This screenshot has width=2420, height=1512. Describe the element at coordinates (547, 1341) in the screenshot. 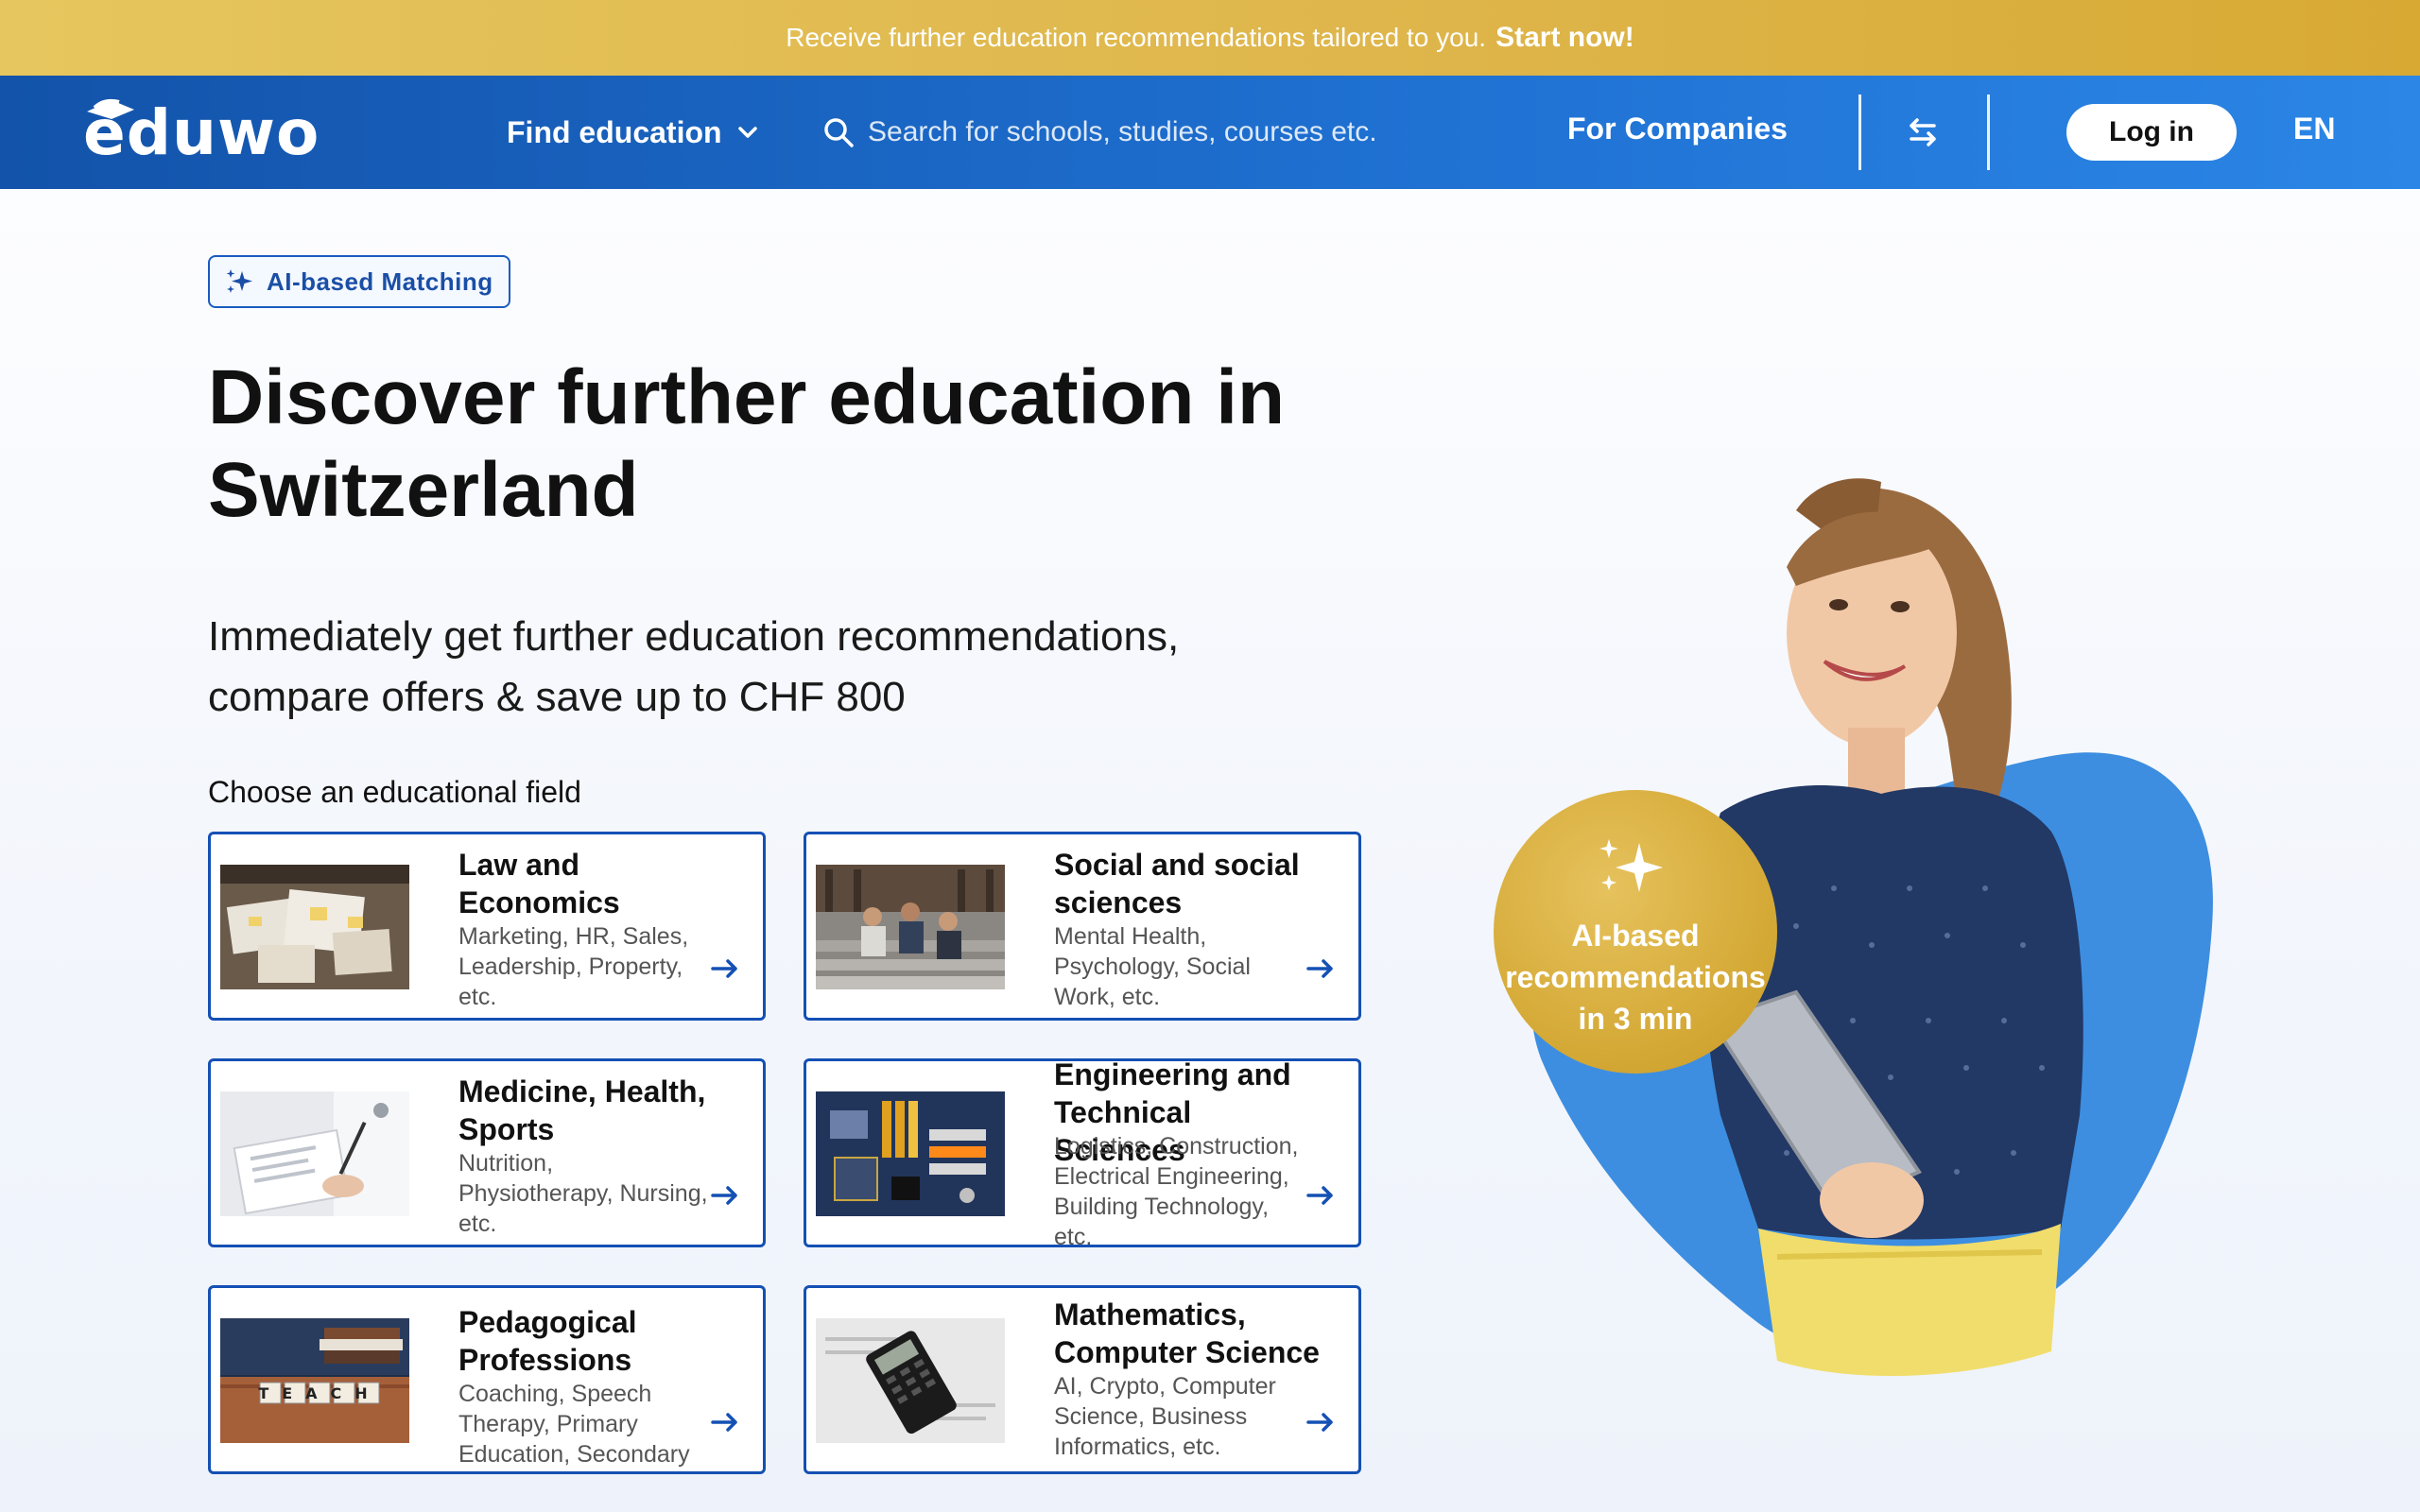

I see `card-title: Pedagogical Professions` at that location.